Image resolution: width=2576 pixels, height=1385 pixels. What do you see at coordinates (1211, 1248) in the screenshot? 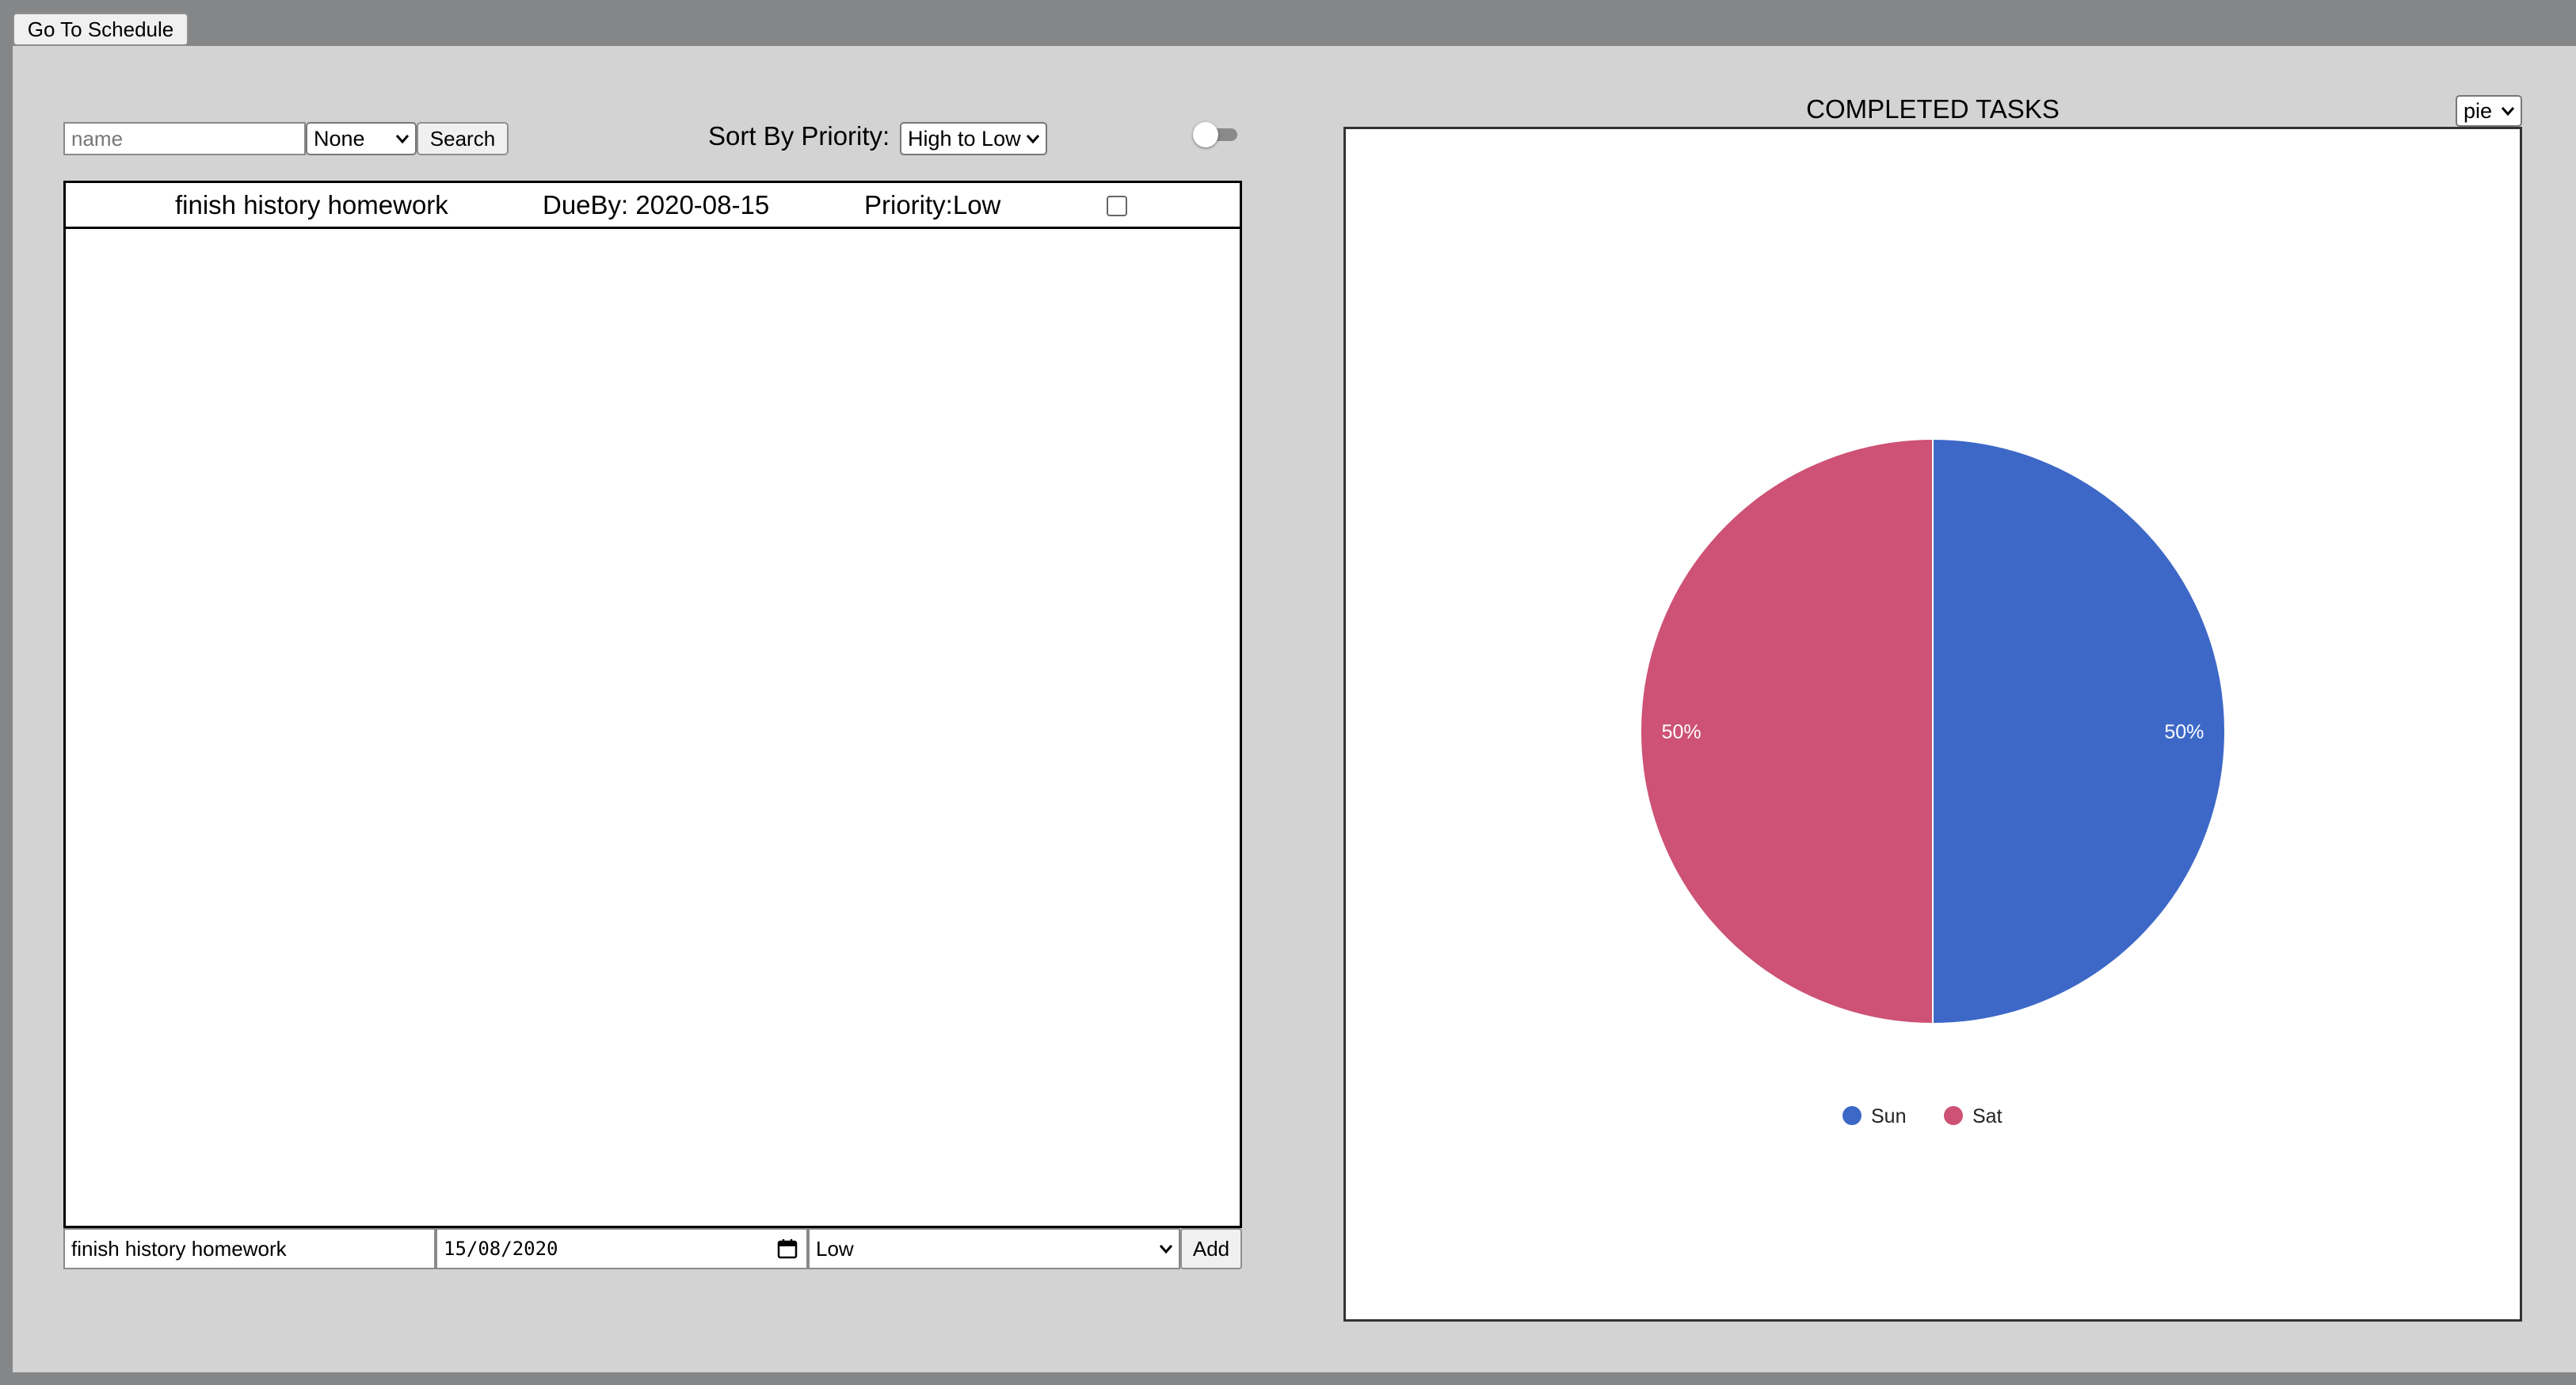
I see `add-task-button: Add` at bounding box center [1211, 1248].